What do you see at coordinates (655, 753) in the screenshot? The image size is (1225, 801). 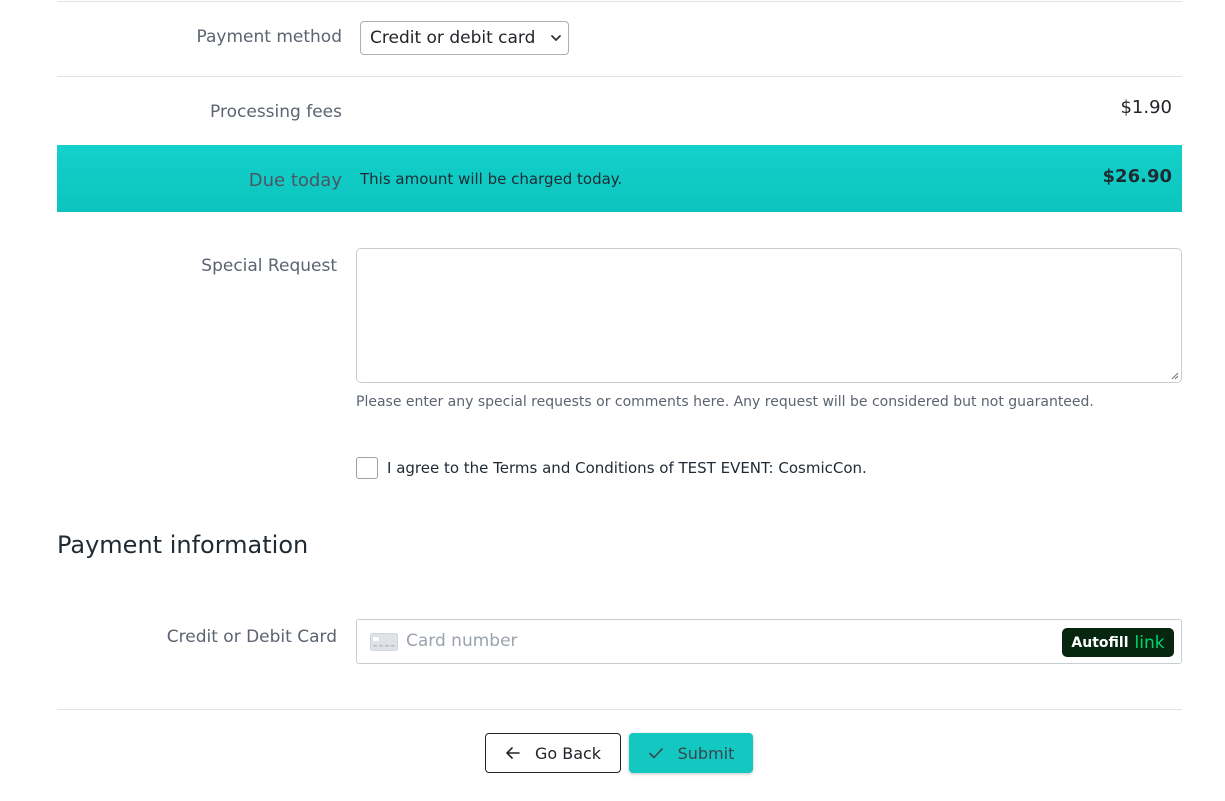 I see `checkmark-icon` at bounding box center [655, 753].